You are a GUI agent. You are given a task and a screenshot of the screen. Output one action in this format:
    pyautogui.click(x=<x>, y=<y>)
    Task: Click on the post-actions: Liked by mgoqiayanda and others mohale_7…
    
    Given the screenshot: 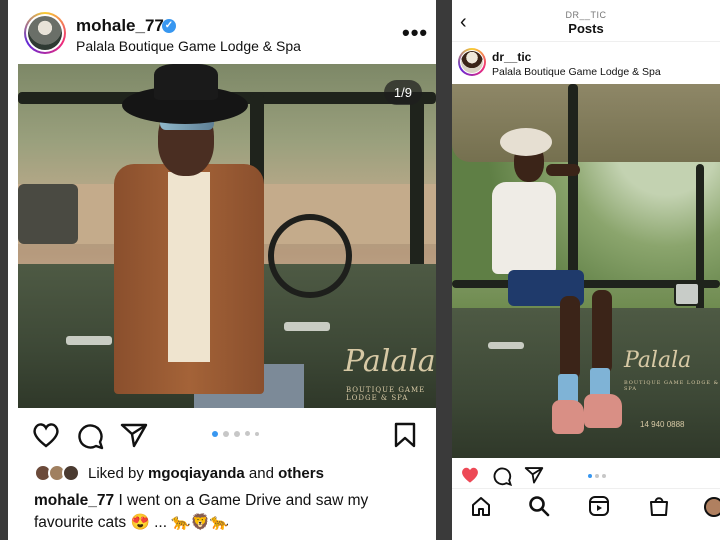 What is the action you would take?
    pyautogui.click(x=222, y=474)
    